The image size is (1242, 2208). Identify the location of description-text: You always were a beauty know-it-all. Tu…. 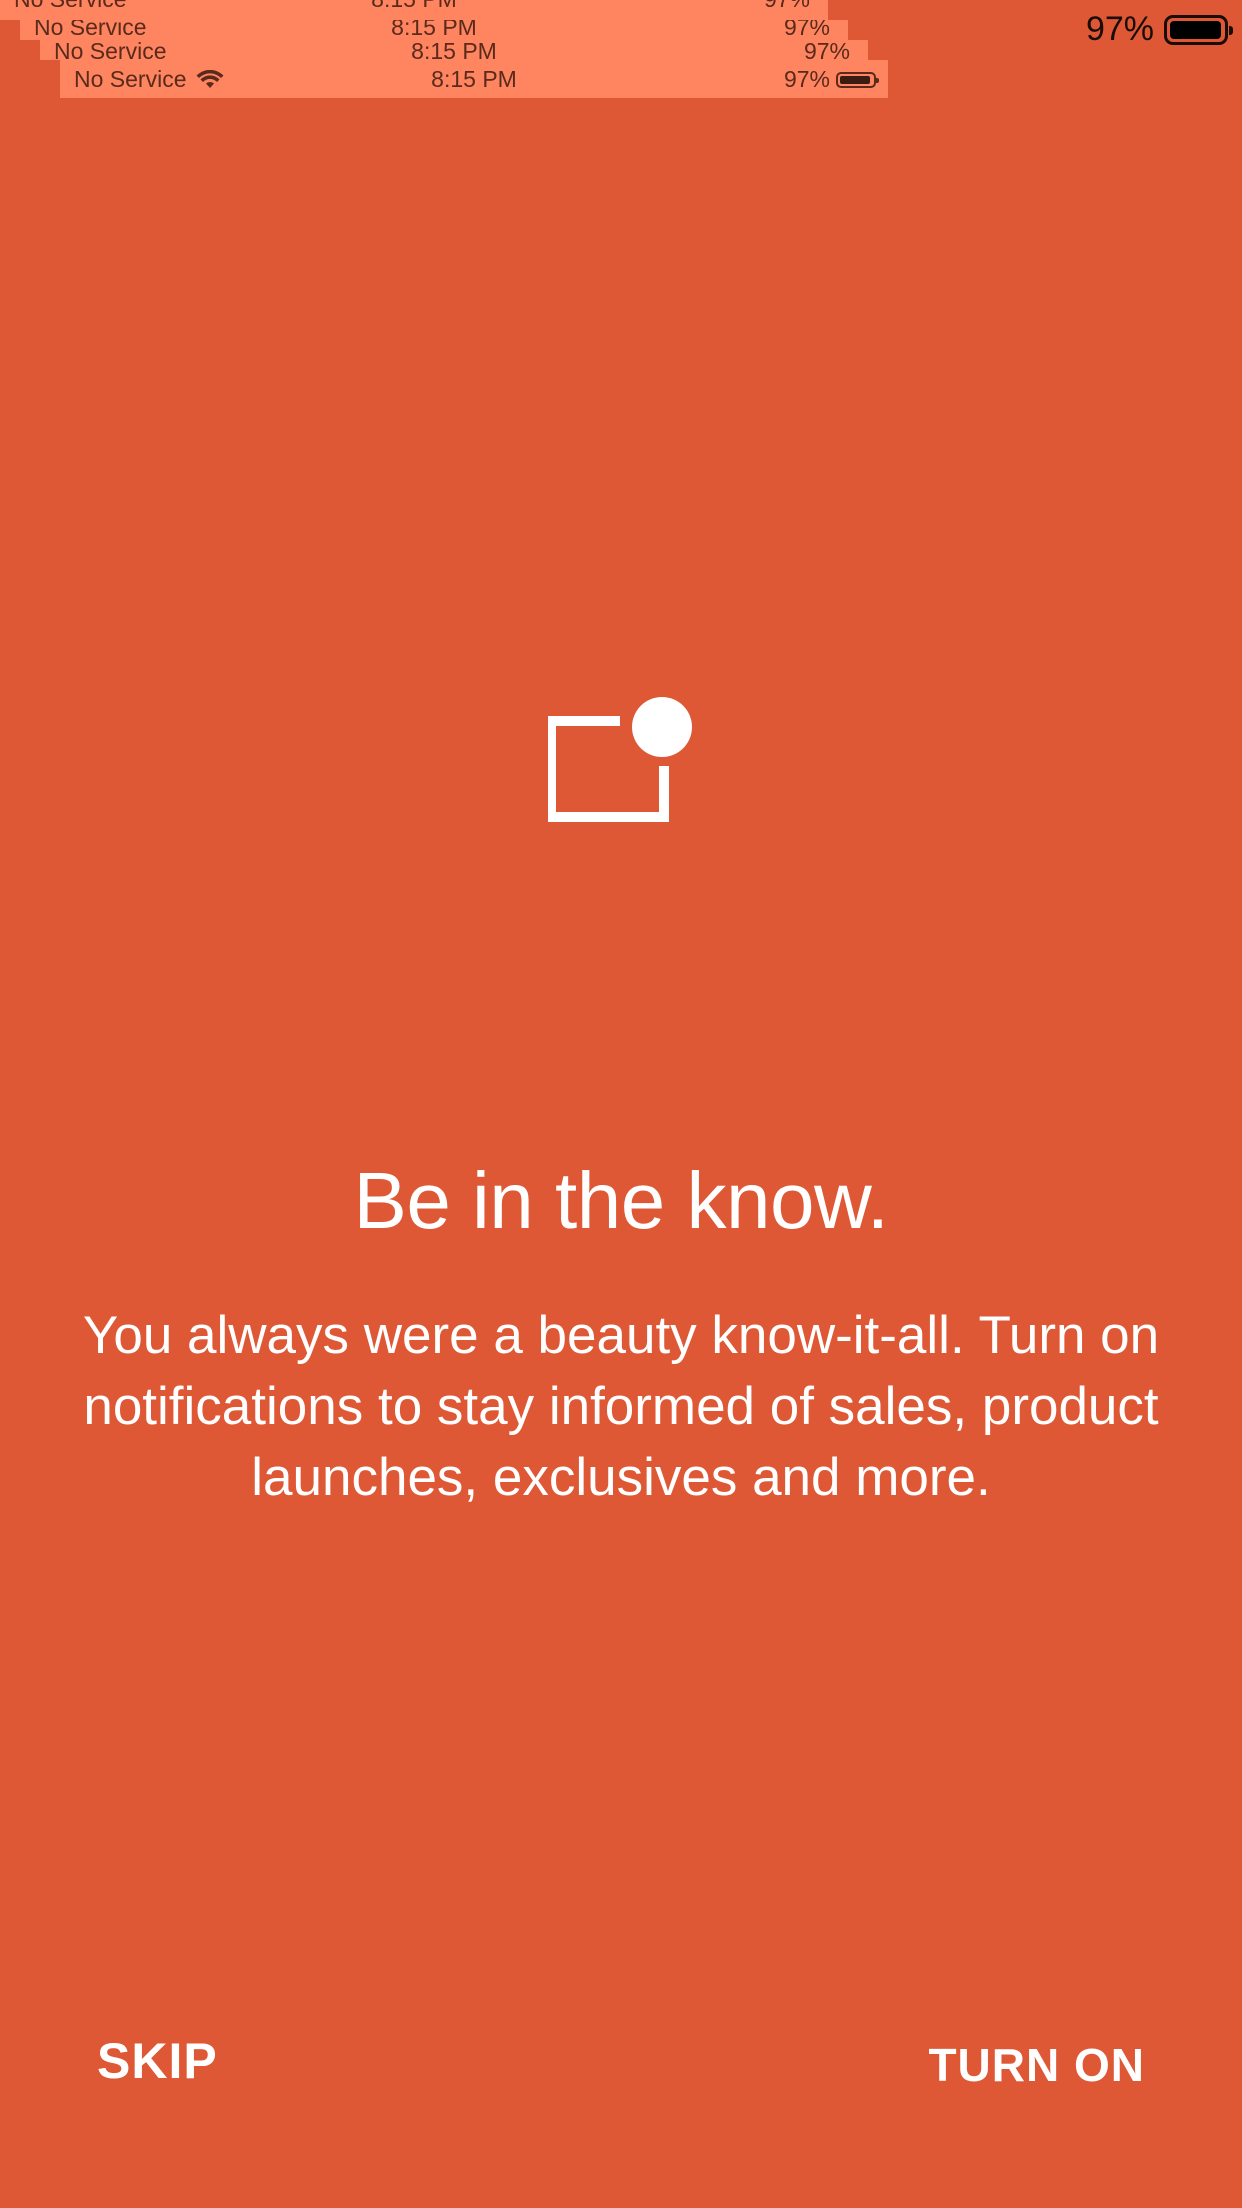
(621, 1406).